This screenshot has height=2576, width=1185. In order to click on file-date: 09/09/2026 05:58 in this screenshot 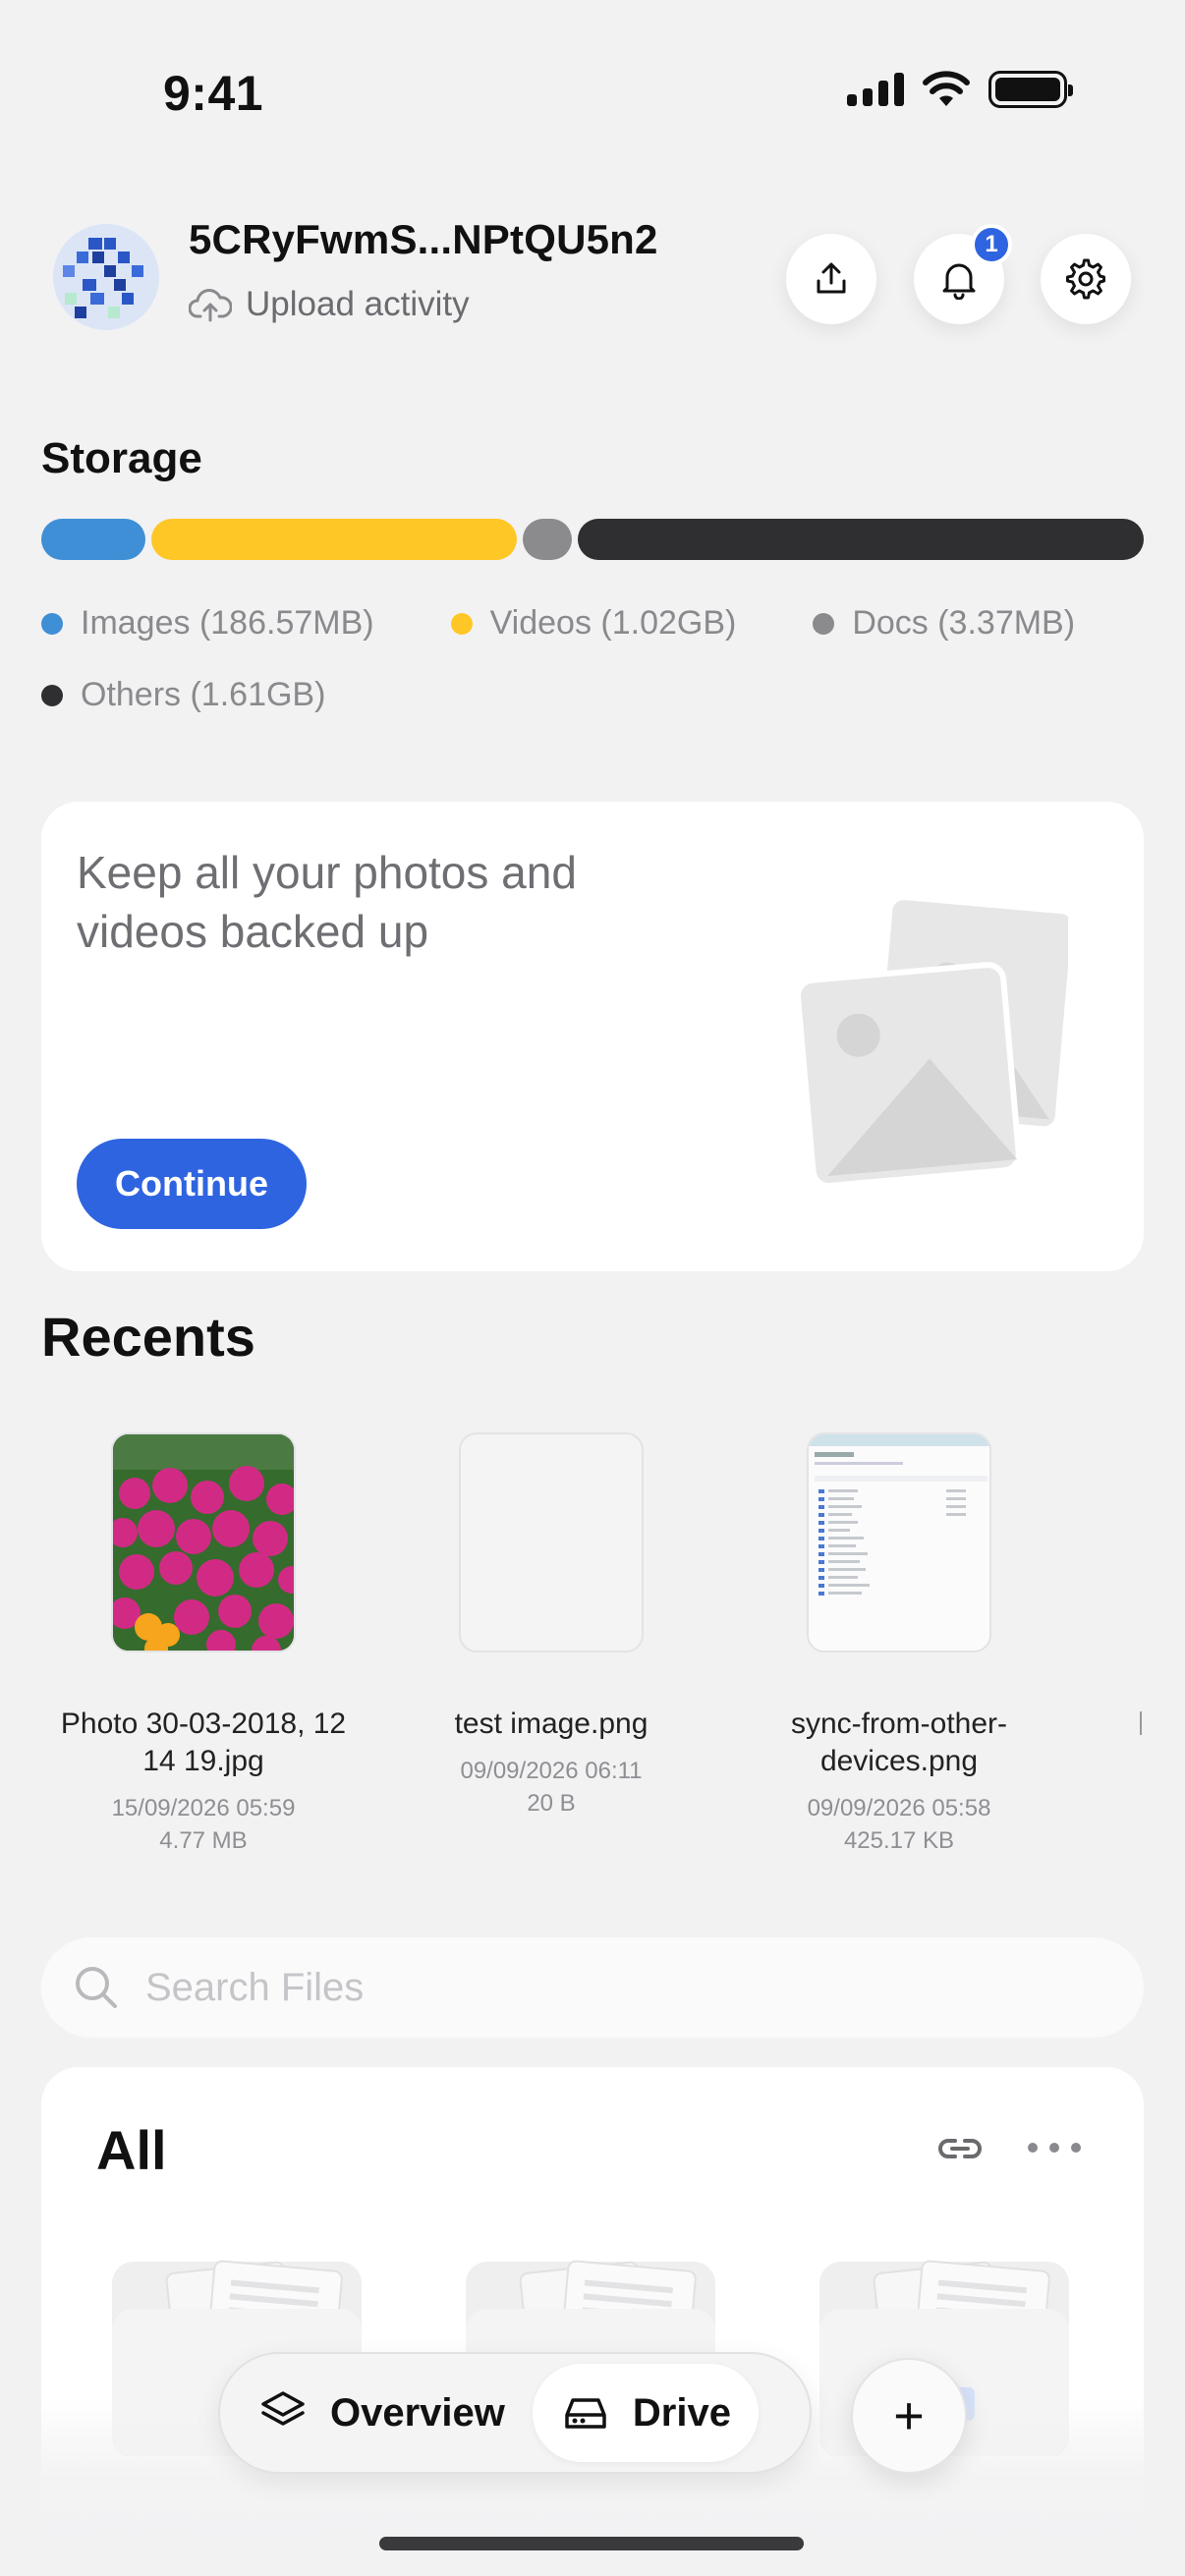, I will do `click(899, 1808)`.